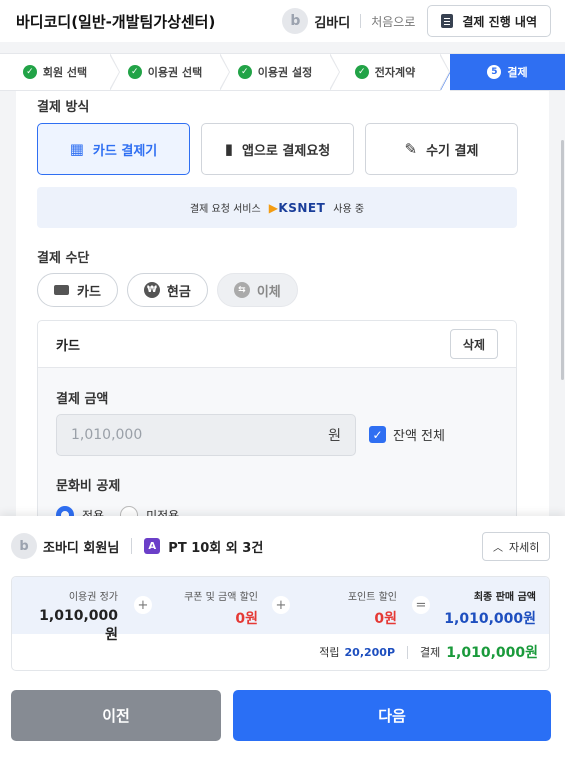 The width and height of the screenshot is (565, 760). What do you see at coordinates (524, 547) in the screenshot?
I see `detail-label: 자세히` at bounding box center [524, 547].